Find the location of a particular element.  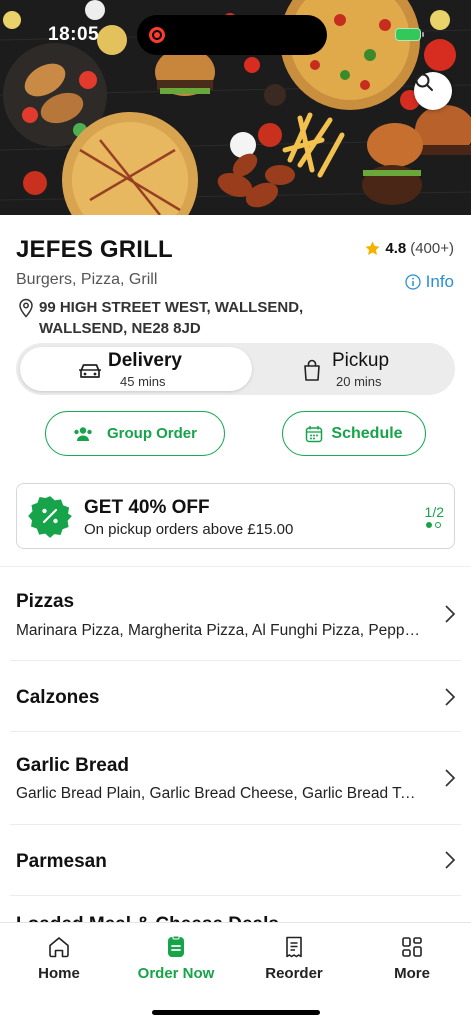

discount-badge-icon is located at coordinates (50, 517).